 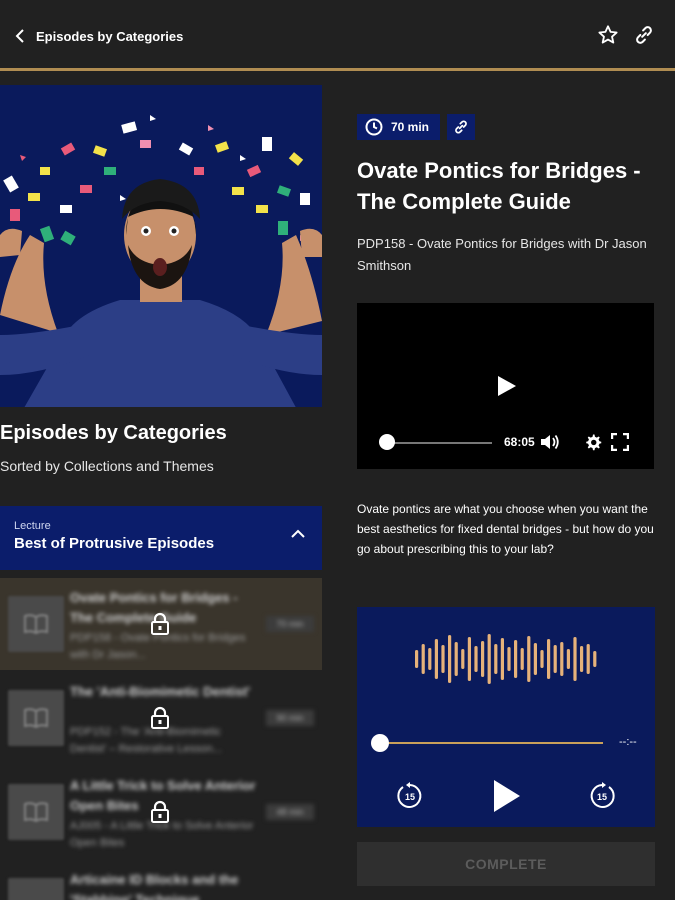 I want to click on volume-icon, so click(x=550, y=442).